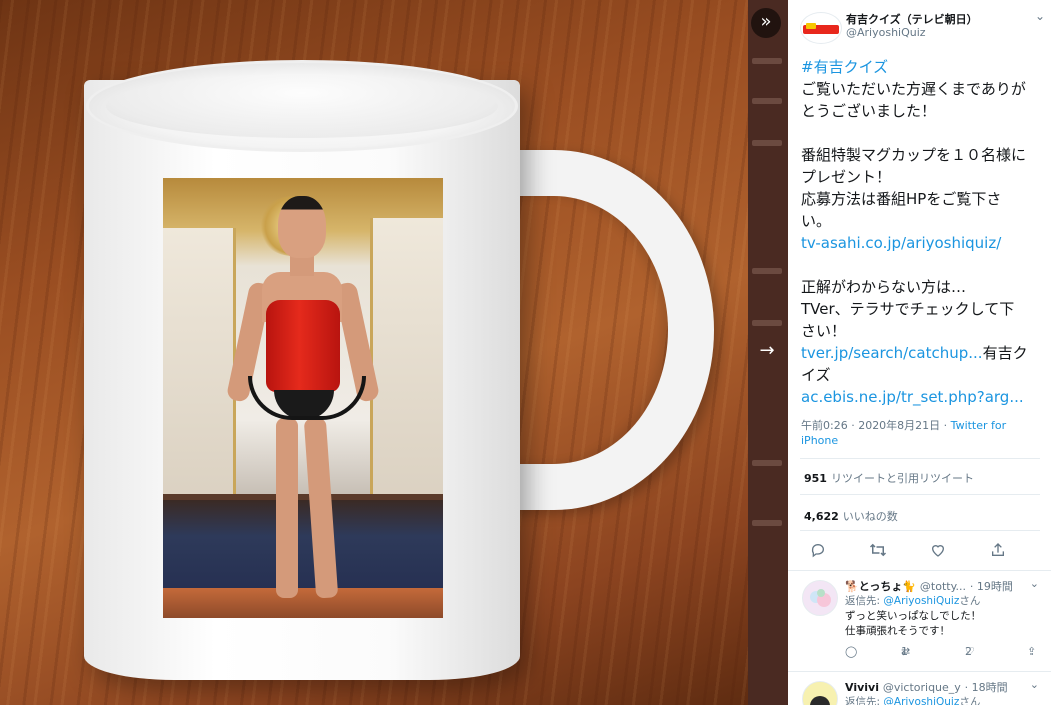 This screenshot has height=705, width=1051. Describe the element at coordinates (870, 516) in the screenshot. I see `like-label: いいねの数` at that location.